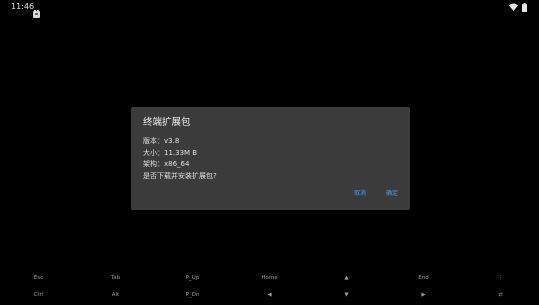 Image resolution: width=539 pixels, height=305 pixels. What do you see at coordinates (423, 295) in the screenshot?
I see `key-arrow-right: ▶` at bounding box center [423, 295].